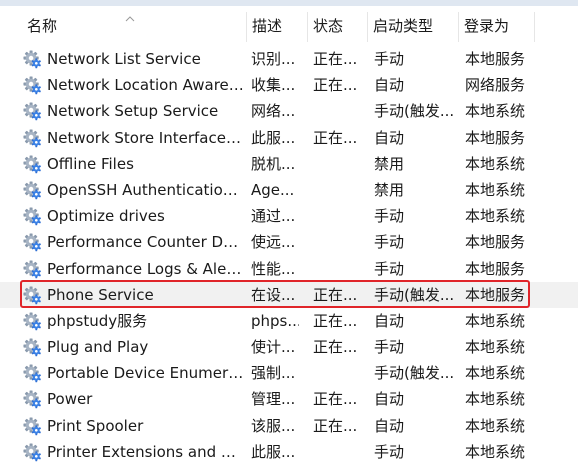  Describe the element at coordinates (289, 164) in the screenshot. I see `service-row: Offline Files 脱机... 禁用 本地系统` at that location.